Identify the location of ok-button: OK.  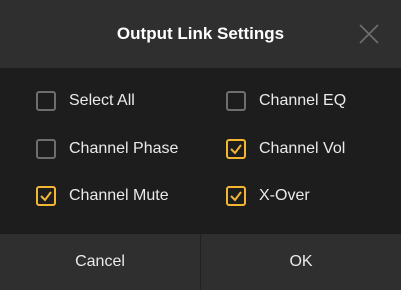
(301, 262).